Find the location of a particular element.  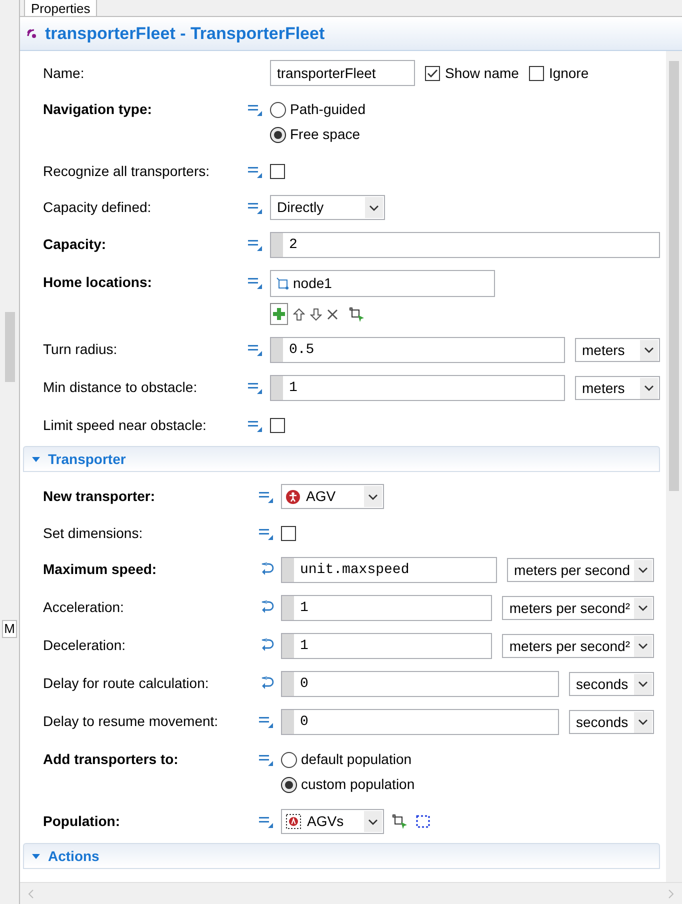

field-label: New transporter: is located at coordinates (99, 496).